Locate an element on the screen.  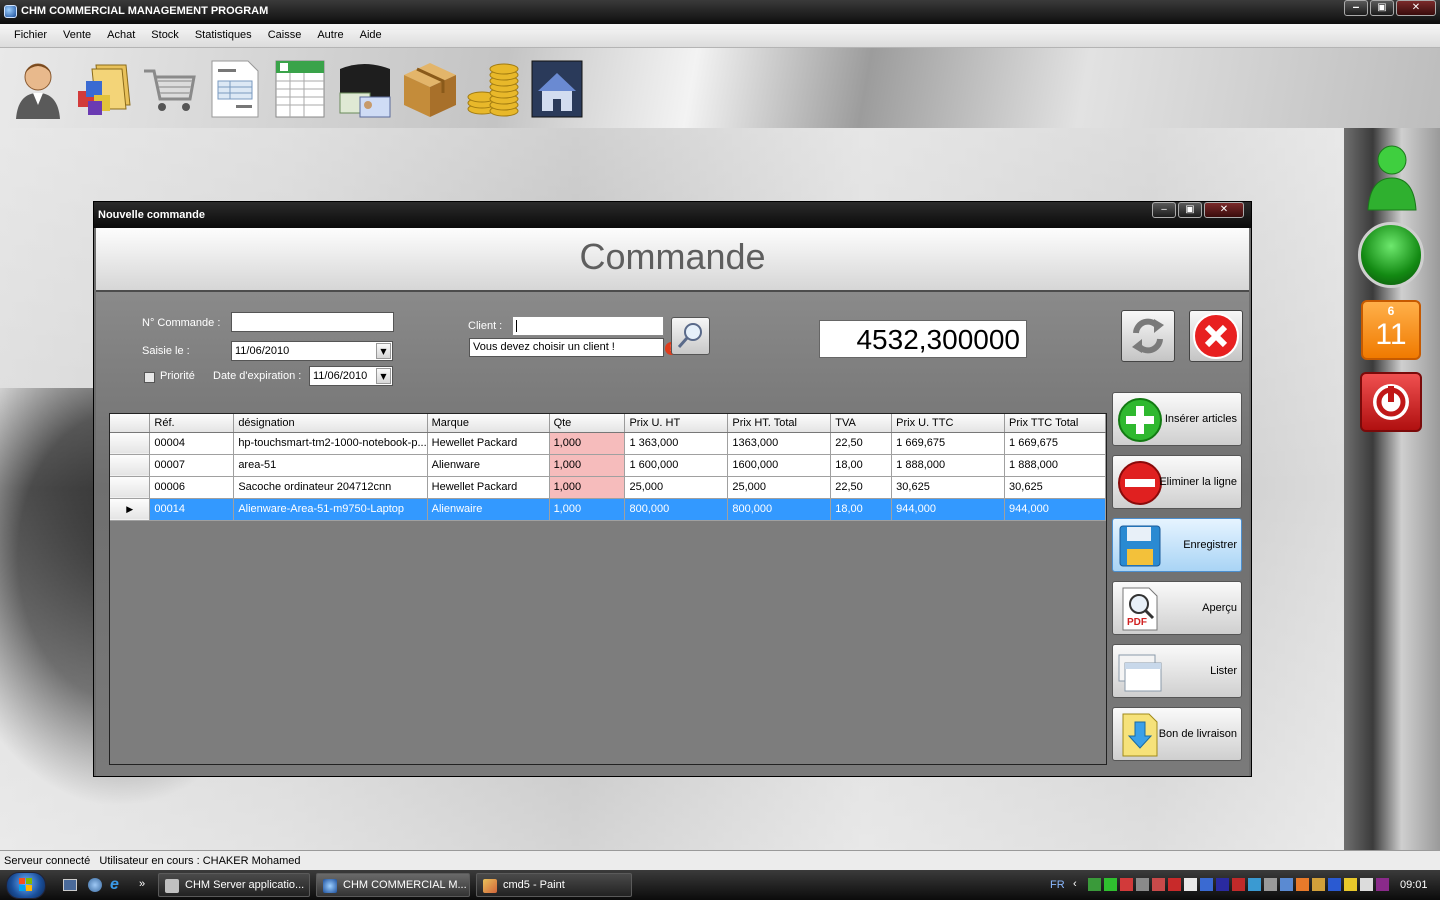
cell-ref: 00004 is located at coordinates (192, 443).